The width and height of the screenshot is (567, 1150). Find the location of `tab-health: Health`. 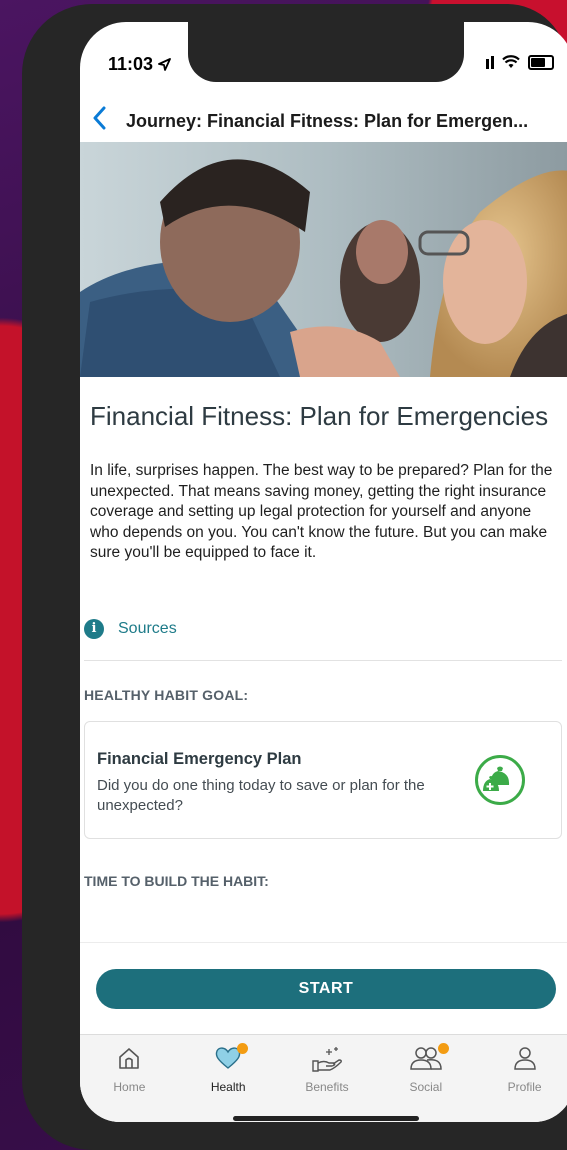

tab-health: Health is located at coordinates (228, 1078).